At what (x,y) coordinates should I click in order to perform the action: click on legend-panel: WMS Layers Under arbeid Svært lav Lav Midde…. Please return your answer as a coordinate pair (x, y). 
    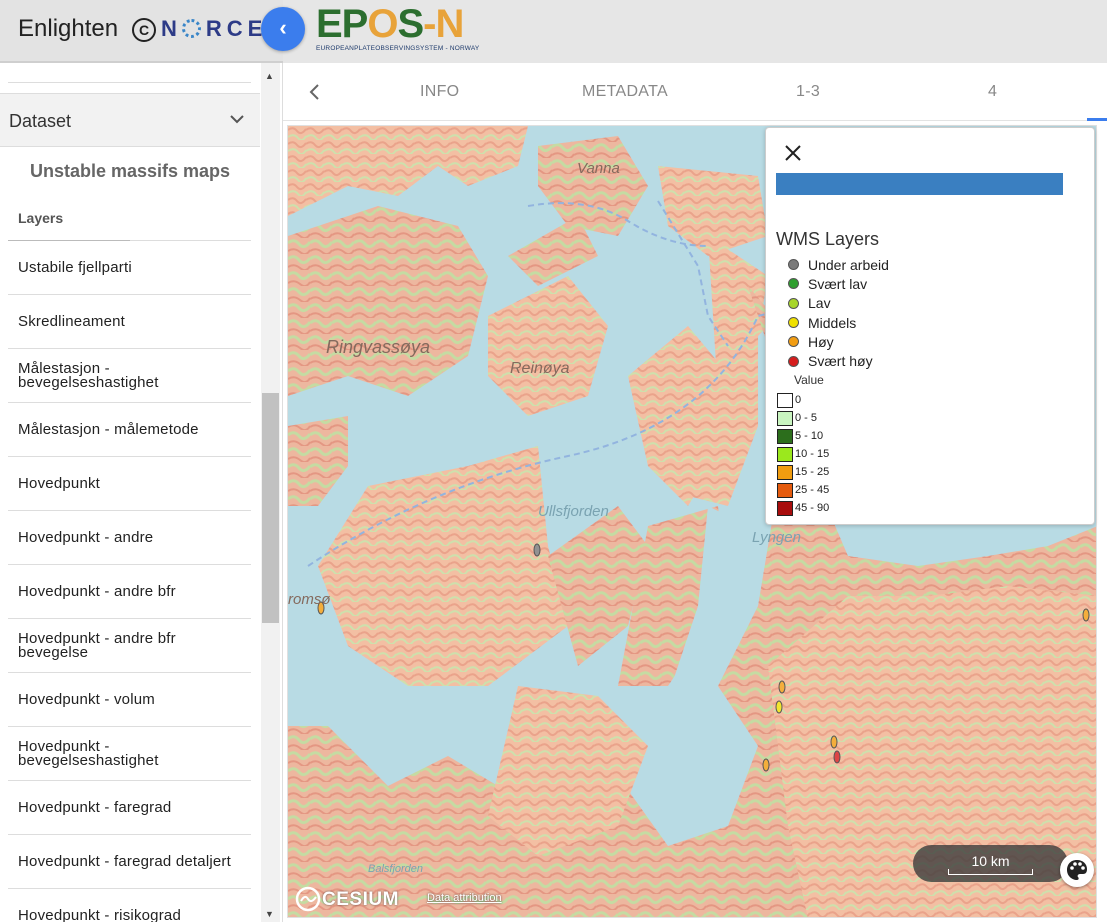
    Looking at the image, I should click on (930, 326).